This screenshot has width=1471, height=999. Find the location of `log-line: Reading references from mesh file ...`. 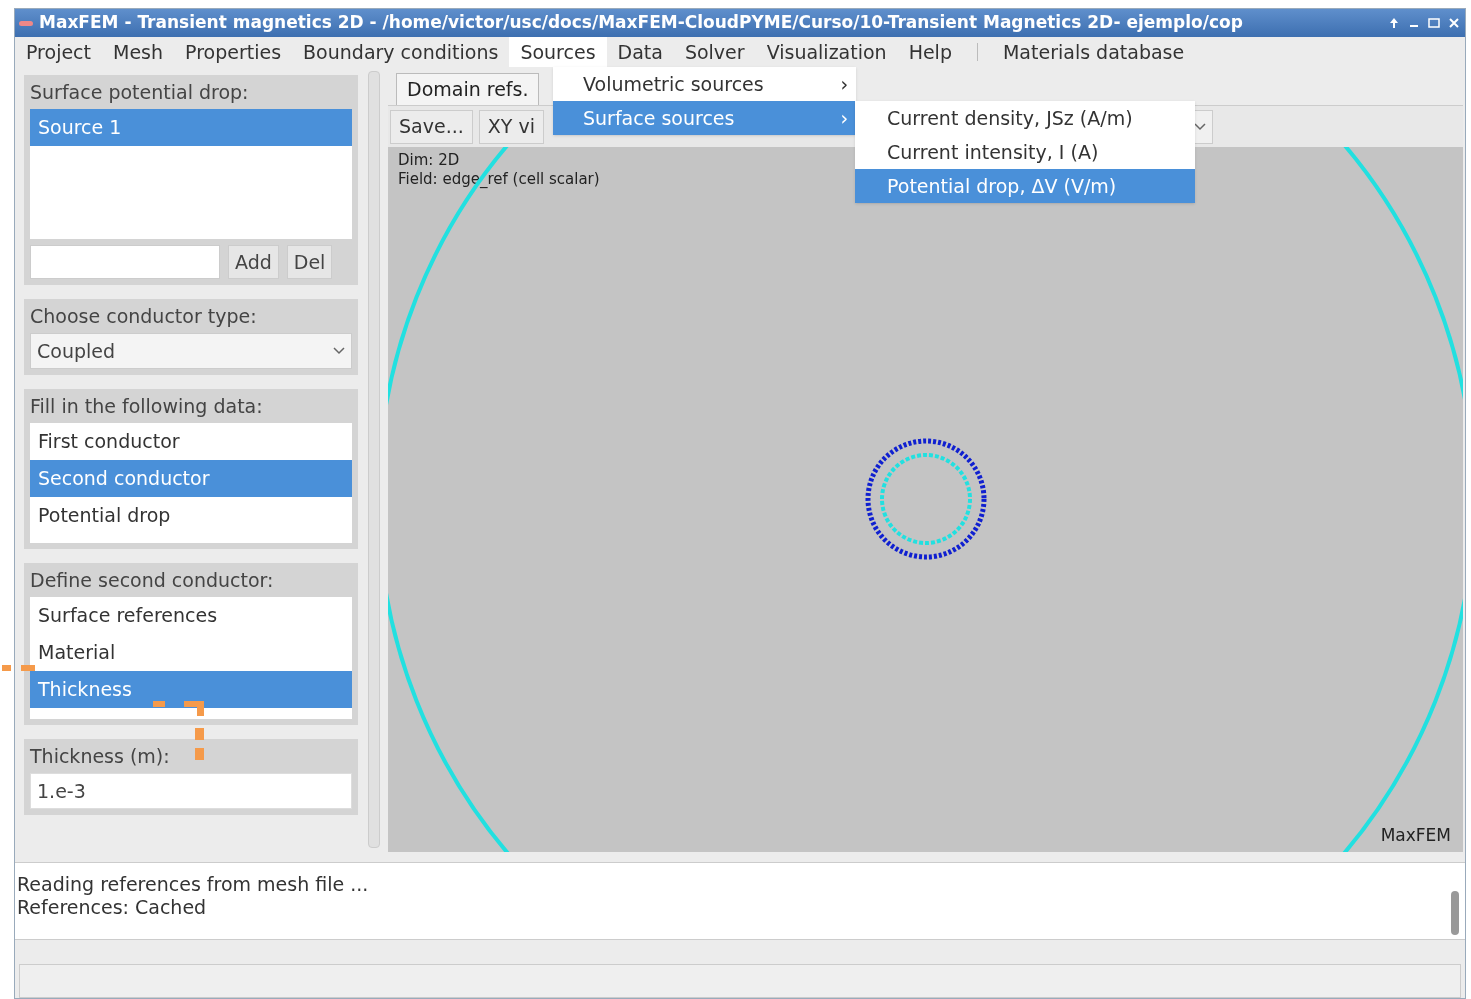

log-line: Reading references from mesh file ... is located at coordinates (193, 884).